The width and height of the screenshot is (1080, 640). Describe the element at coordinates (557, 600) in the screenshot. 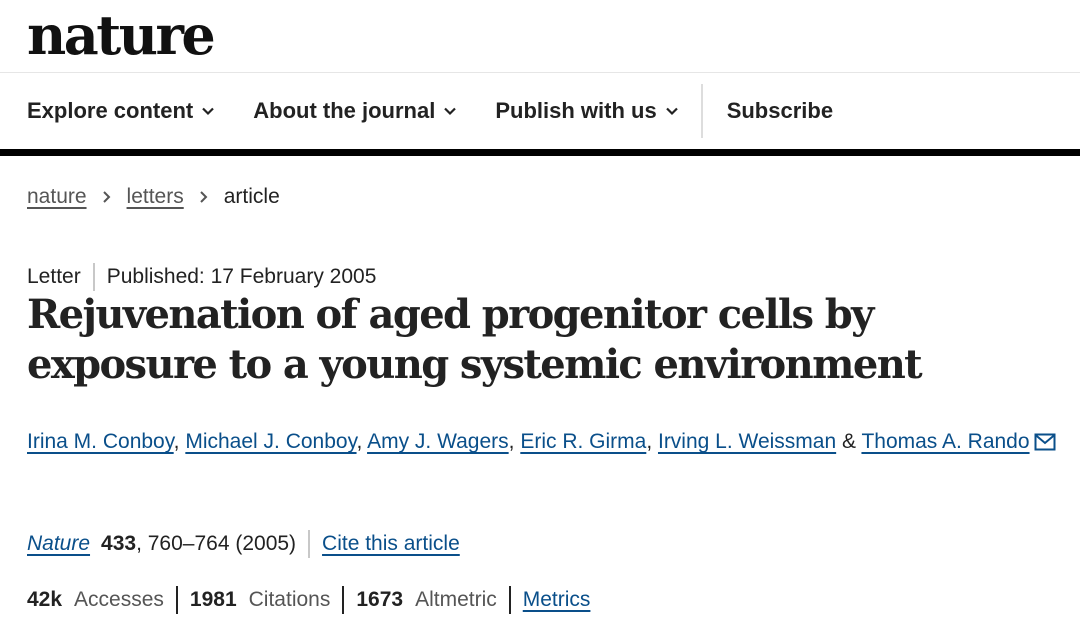

I see `metrics-link: Metrics` at that location.